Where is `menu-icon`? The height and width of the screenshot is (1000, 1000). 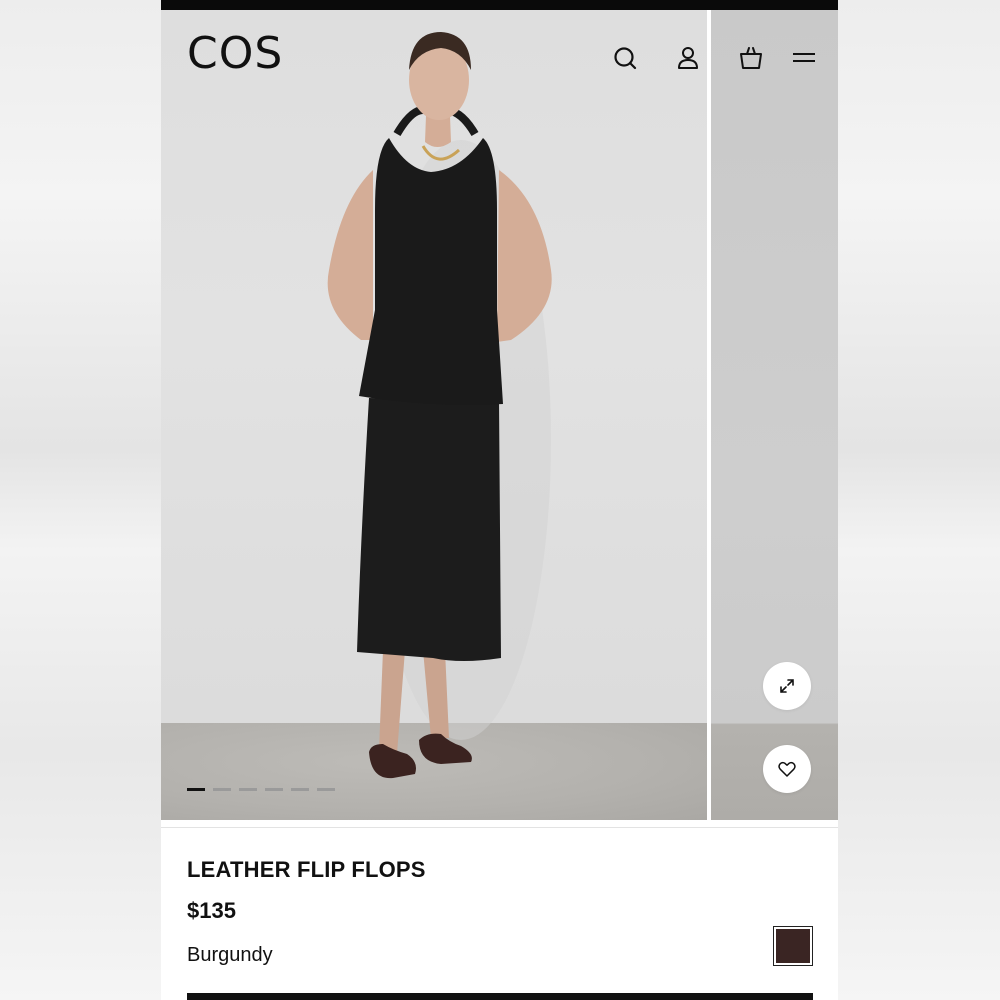 menu-icon is located at coordinates (804, 58).